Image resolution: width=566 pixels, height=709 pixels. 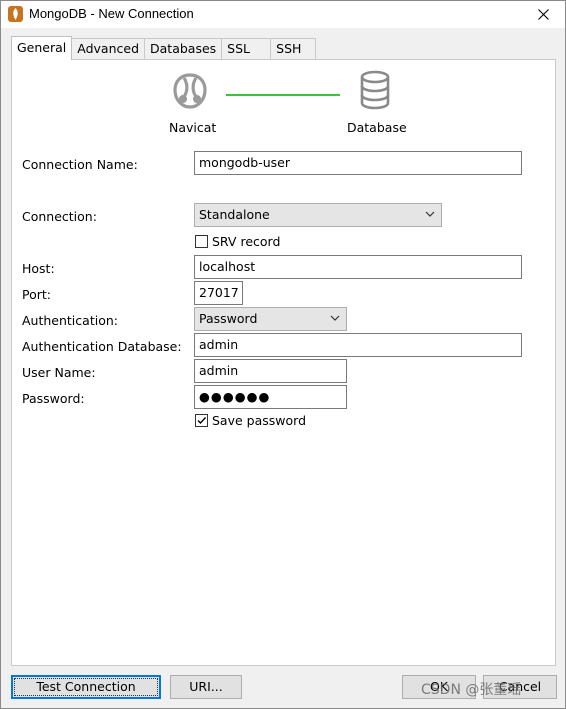 I want to click on close-icon, so click(x=543, y=14).